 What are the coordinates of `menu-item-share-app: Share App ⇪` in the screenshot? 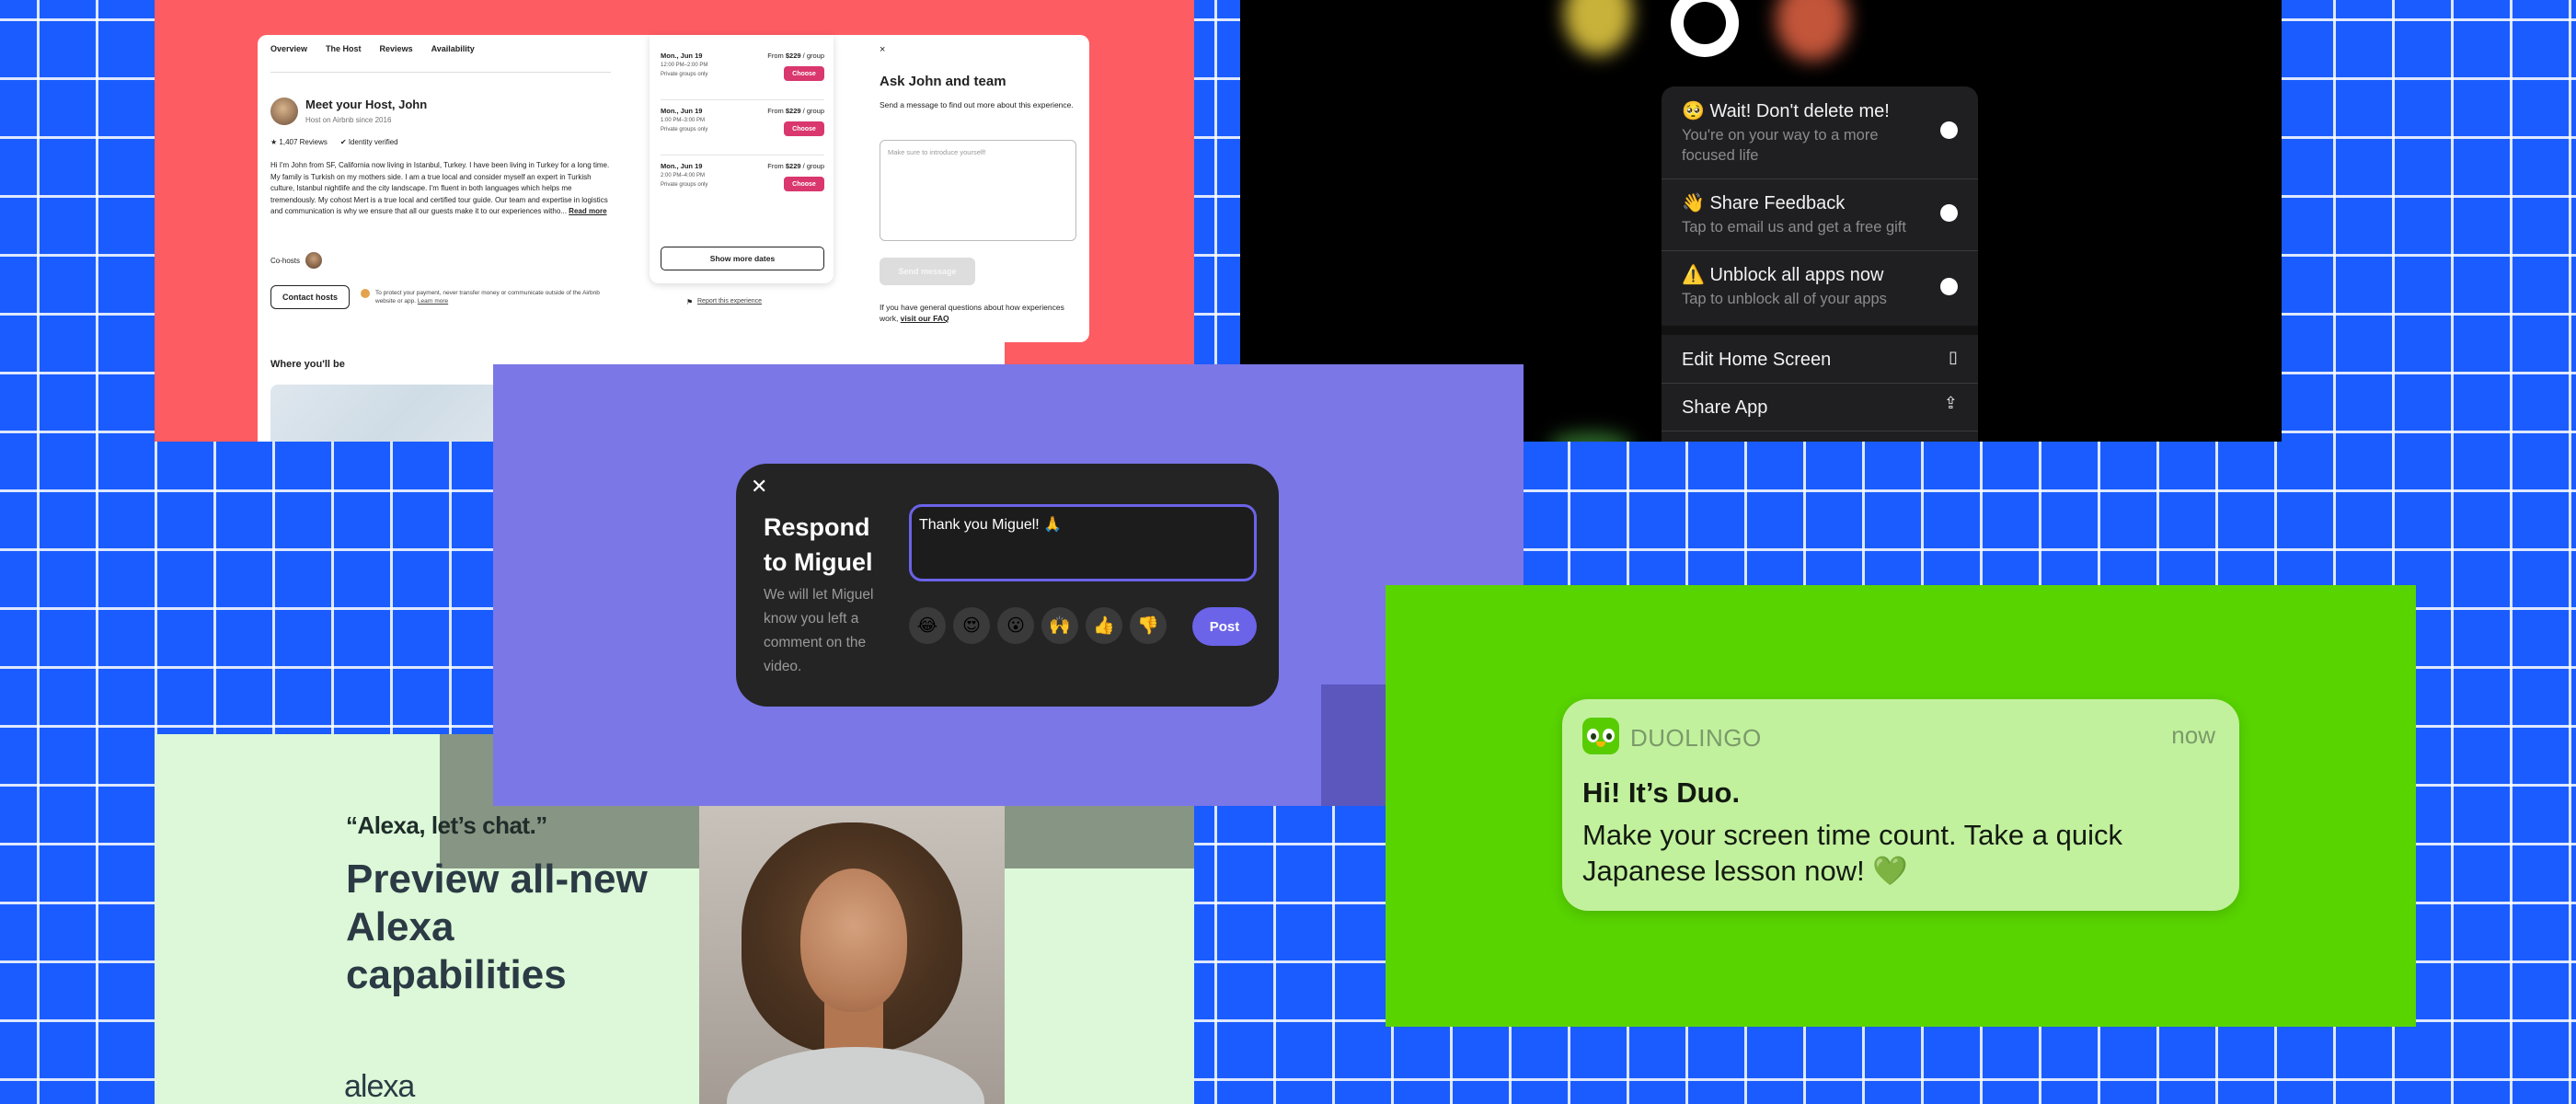 It's located at (1820, 407).